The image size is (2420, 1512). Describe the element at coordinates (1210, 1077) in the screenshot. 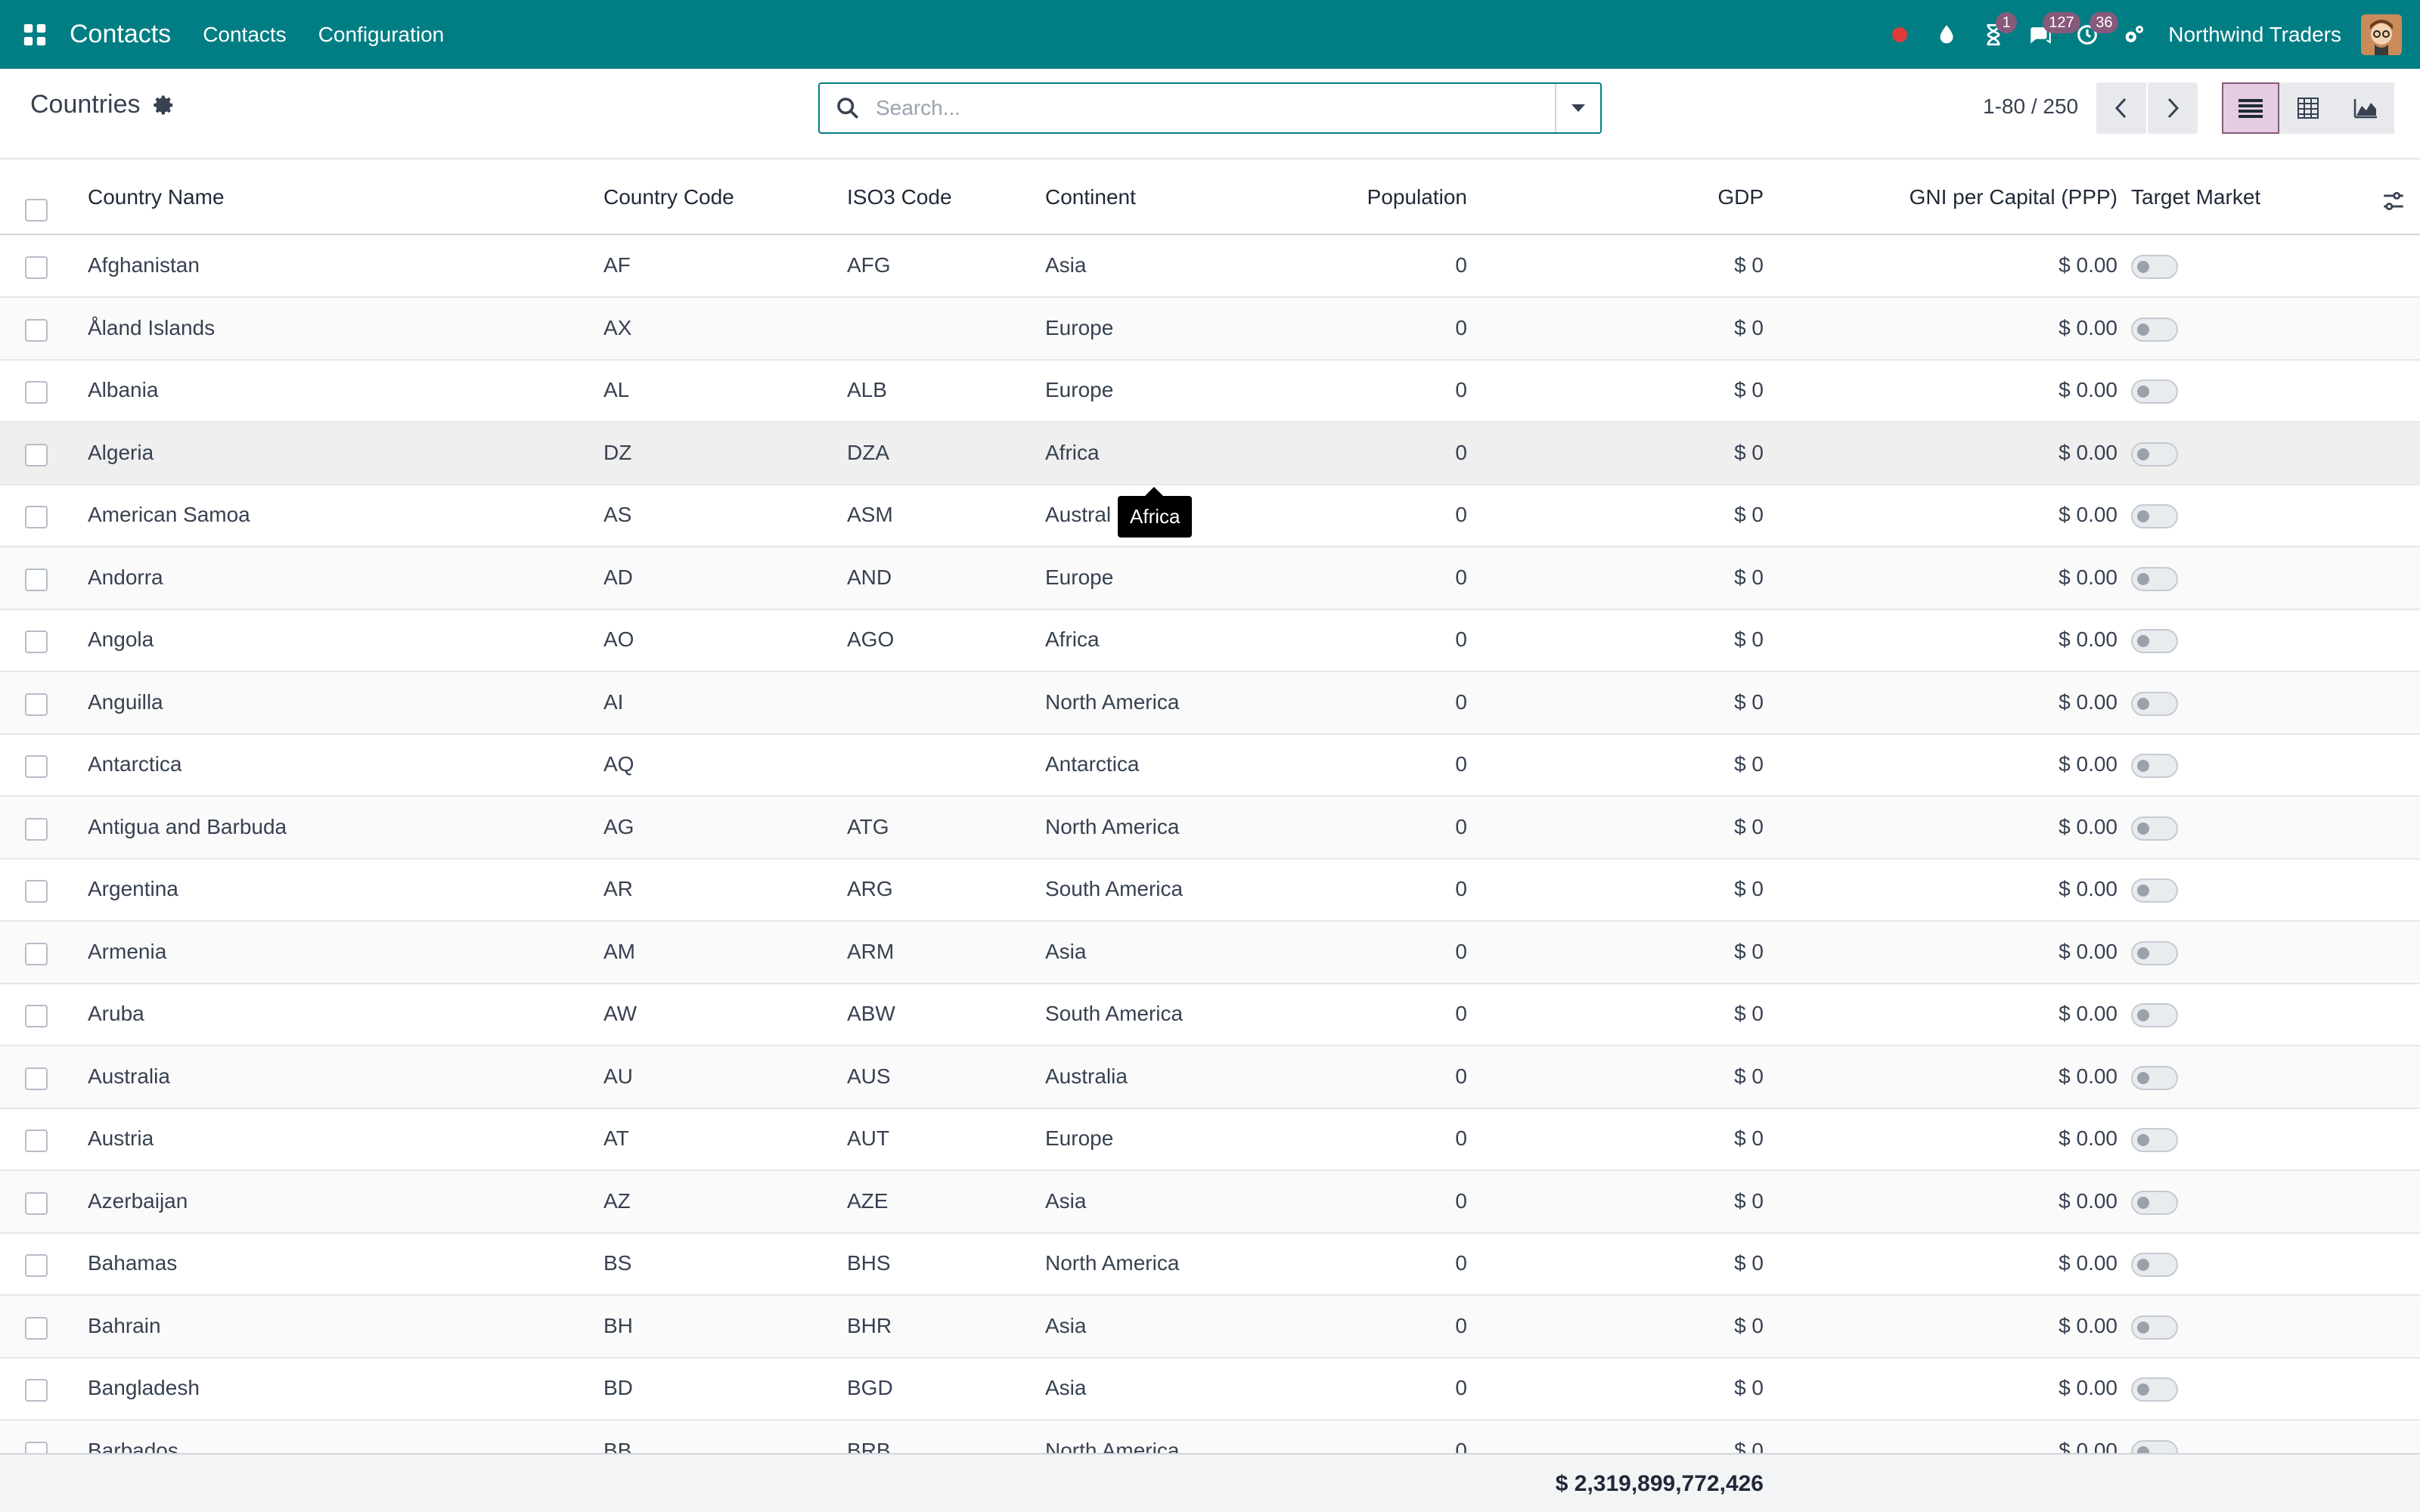

I see `table-row: Australia AU AUS Australia 0 $ 0 $ 0.00` at that location.